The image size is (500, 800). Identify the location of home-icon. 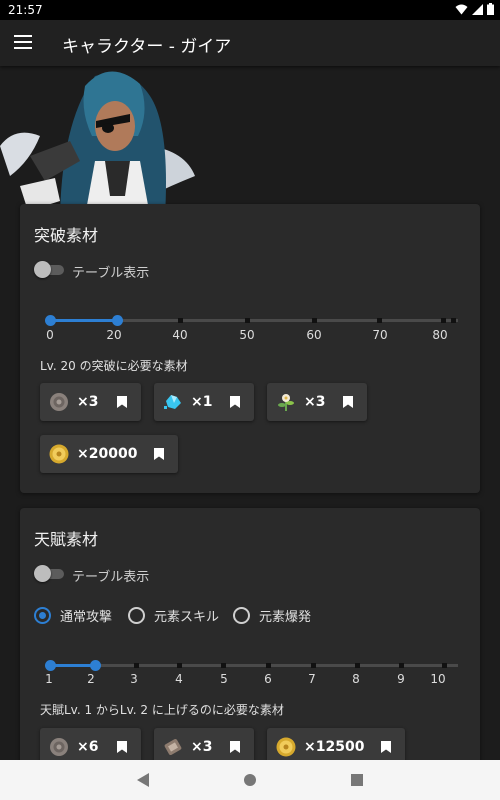
(250, 780).